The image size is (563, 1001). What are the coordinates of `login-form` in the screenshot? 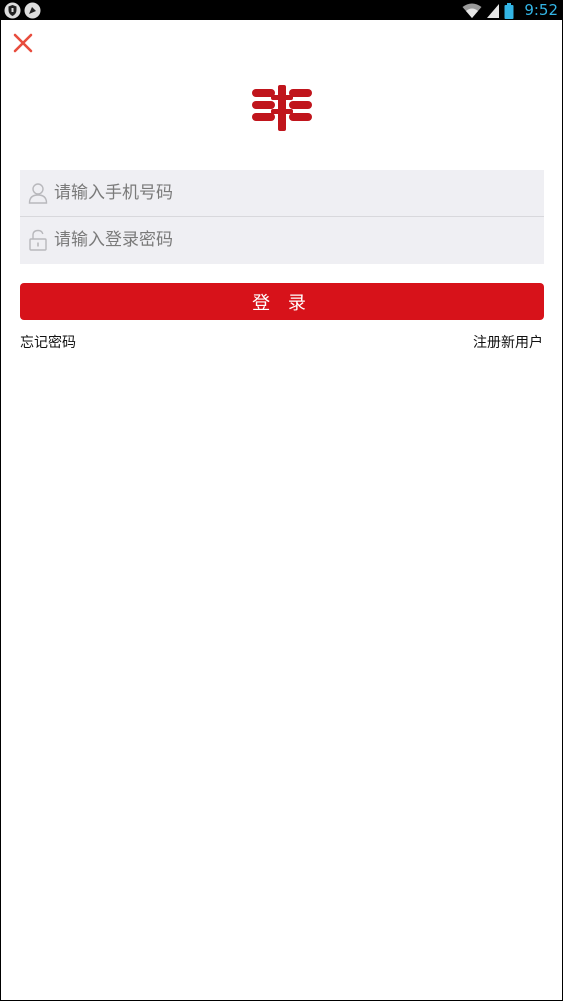 It's located at (282, 217).